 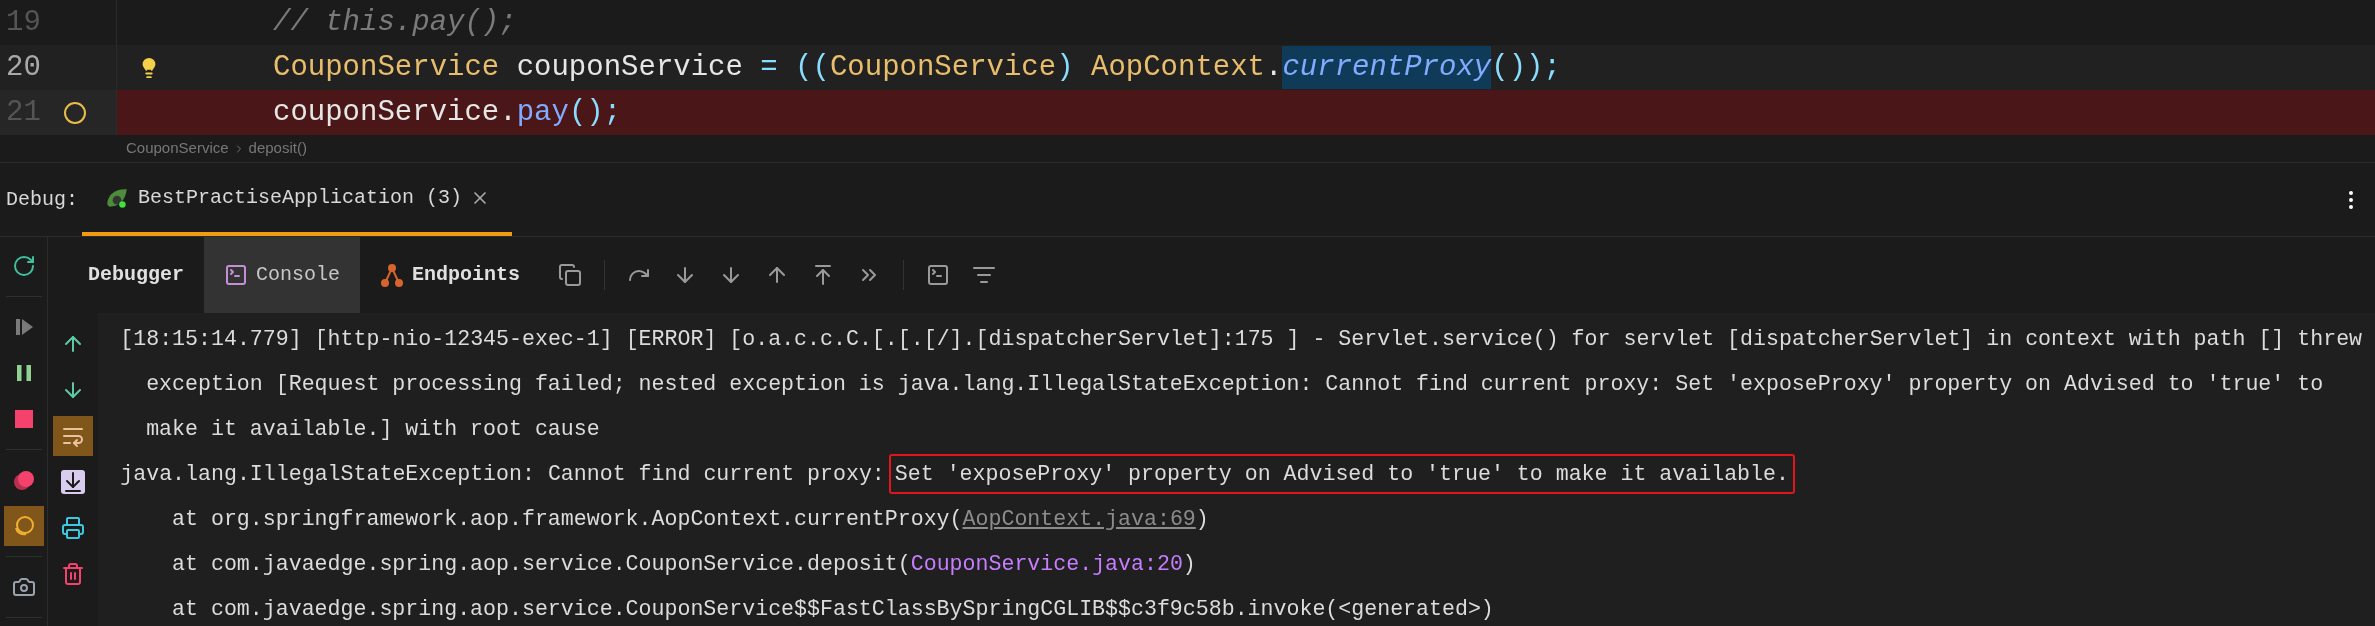 What do you see at coordinates (392, 275) in the screenshot?
I see `endpoints-icon` at bounding box center [392, 275].